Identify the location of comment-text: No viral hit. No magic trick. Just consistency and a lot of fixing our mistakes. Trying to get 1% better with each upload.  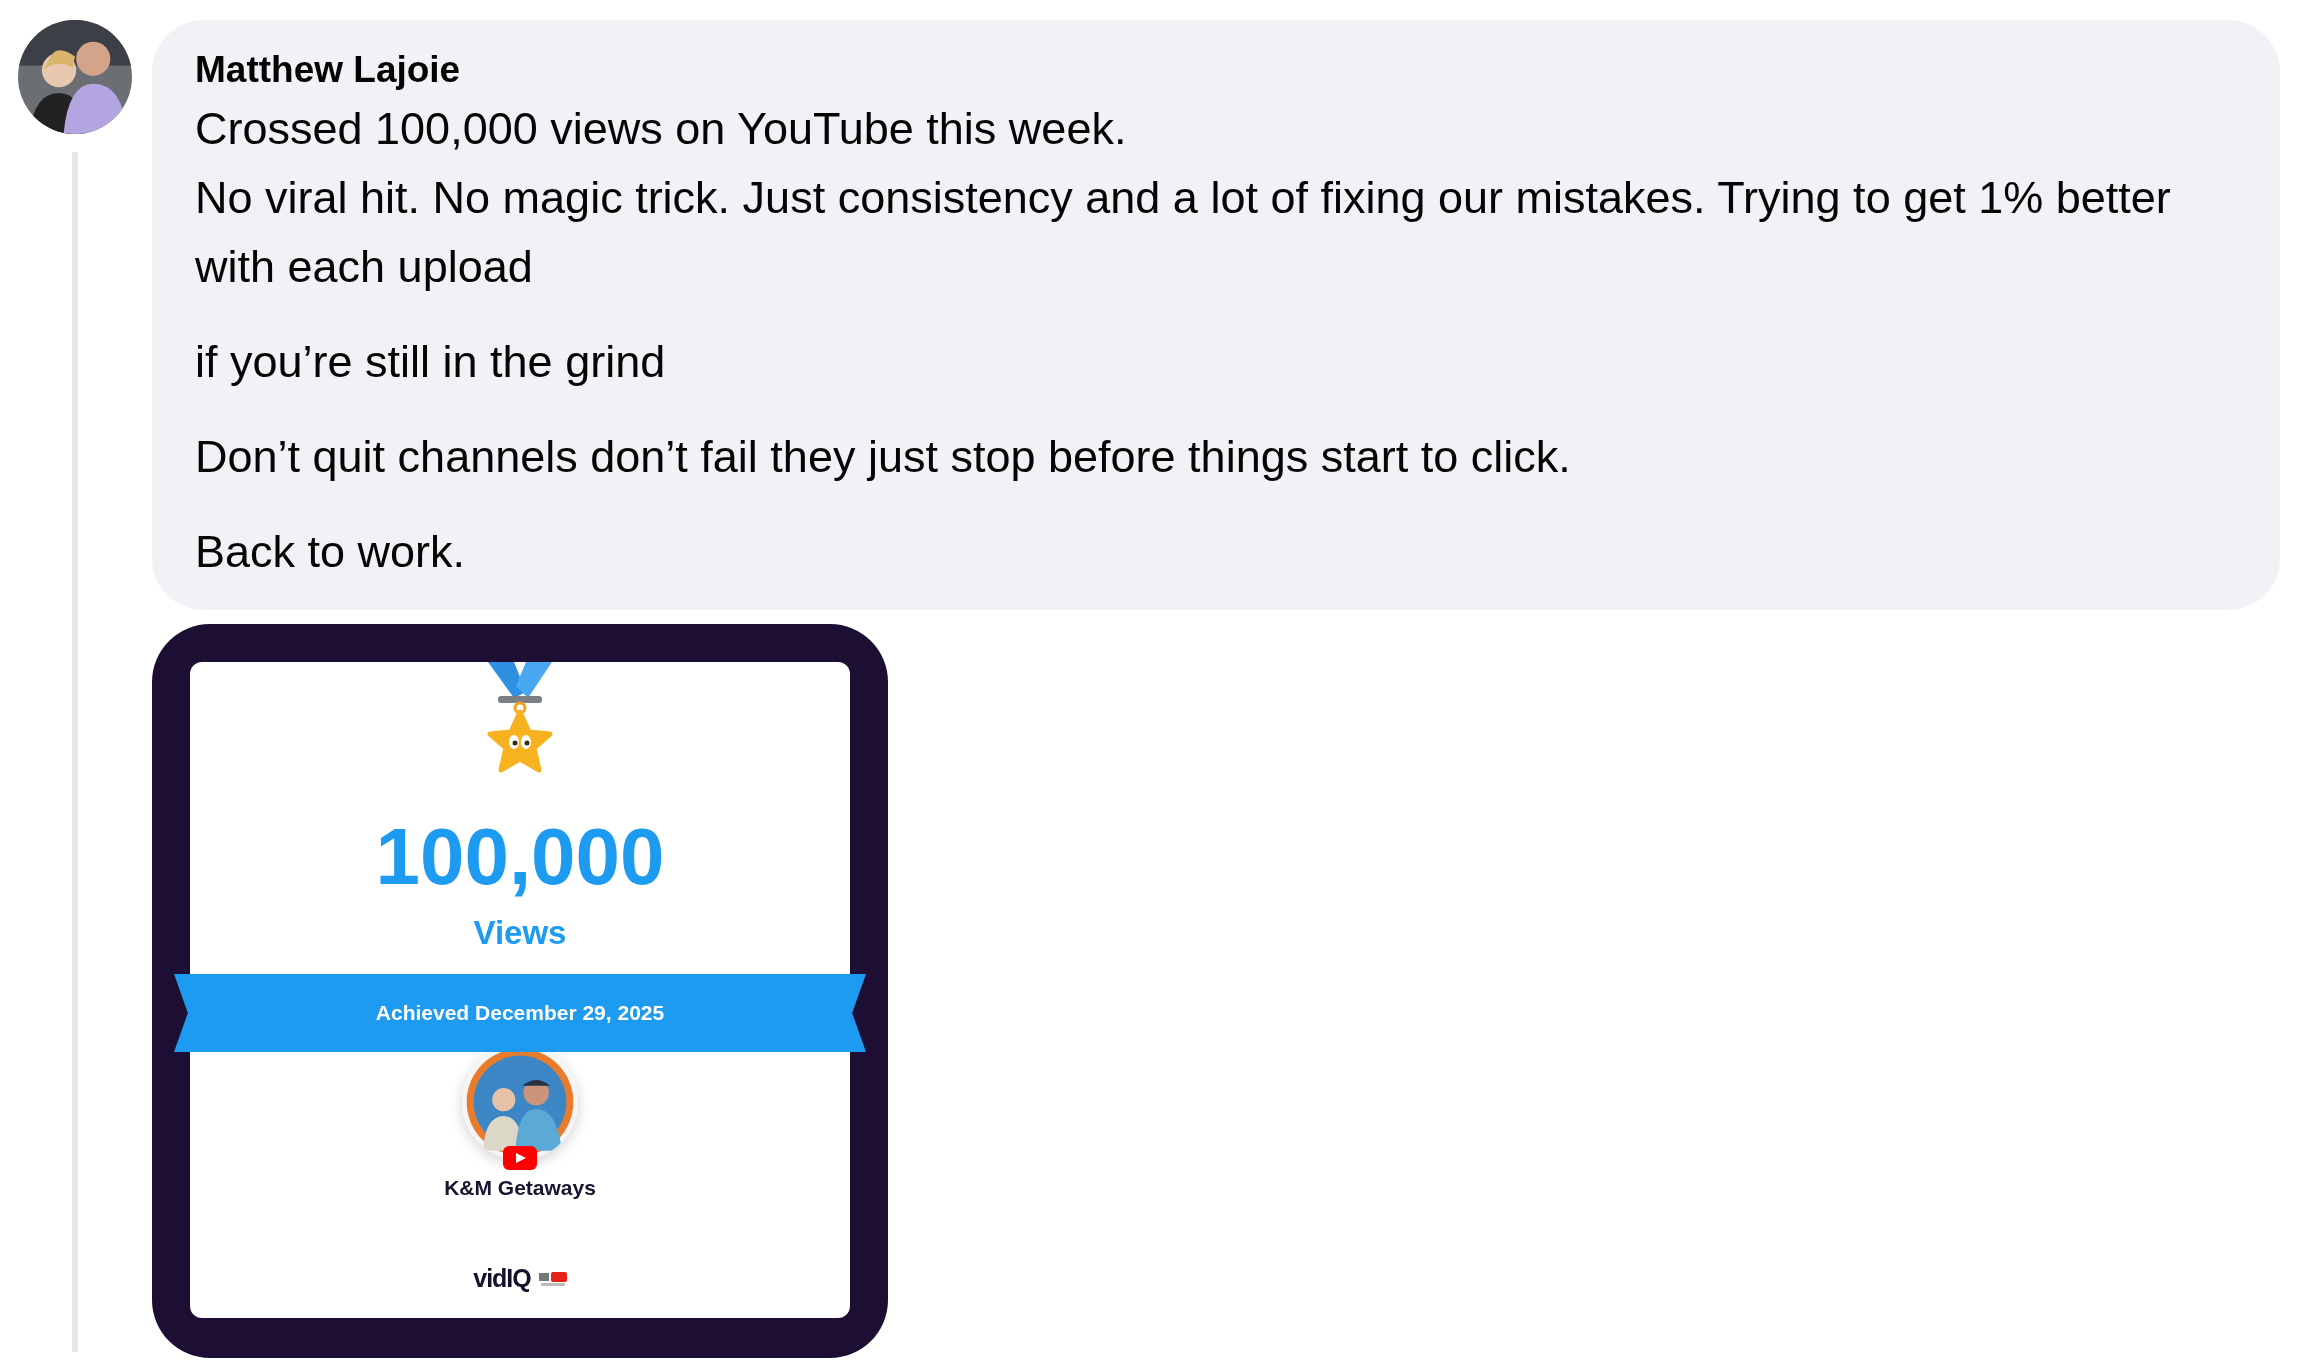
(1183, 232).